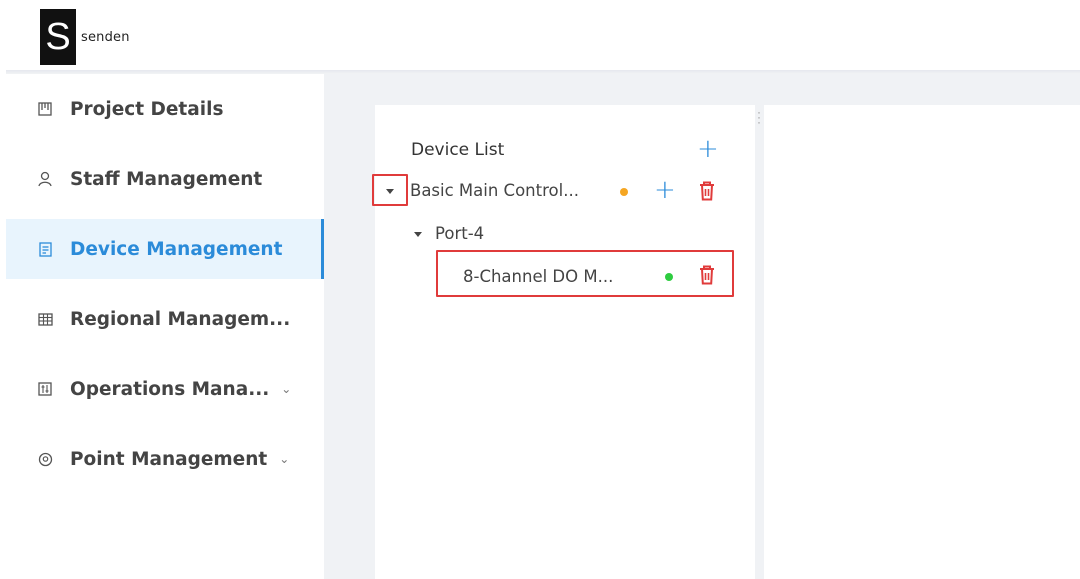  I want to click on add-device-button: +, so click(708, 149).